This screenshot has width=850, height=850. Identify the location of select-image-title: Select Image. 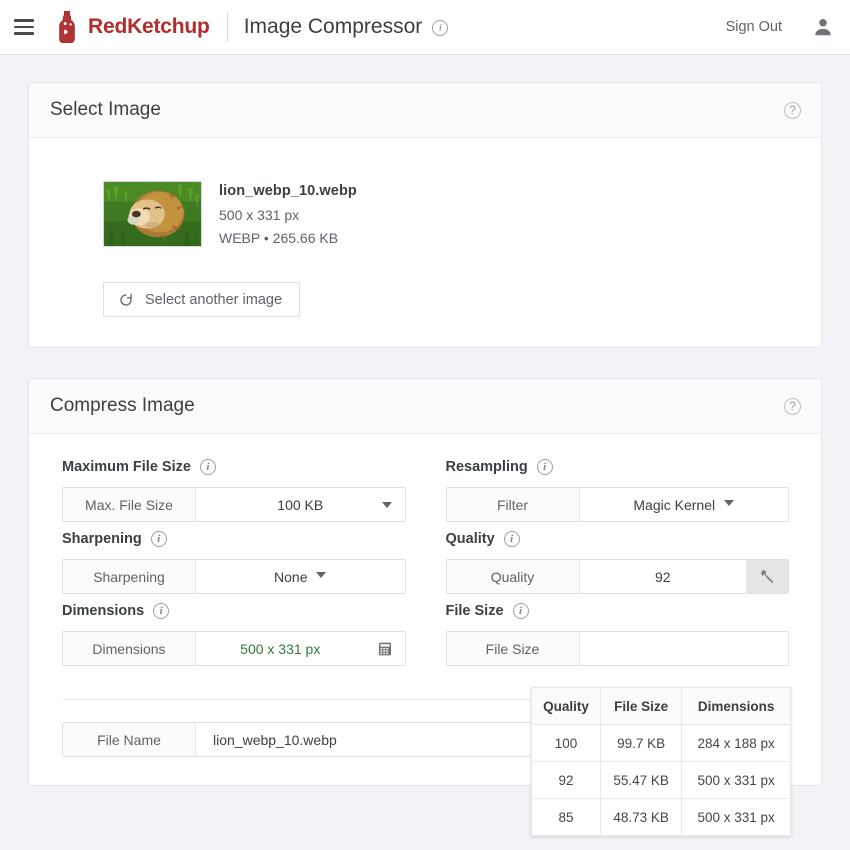
(105, 109).